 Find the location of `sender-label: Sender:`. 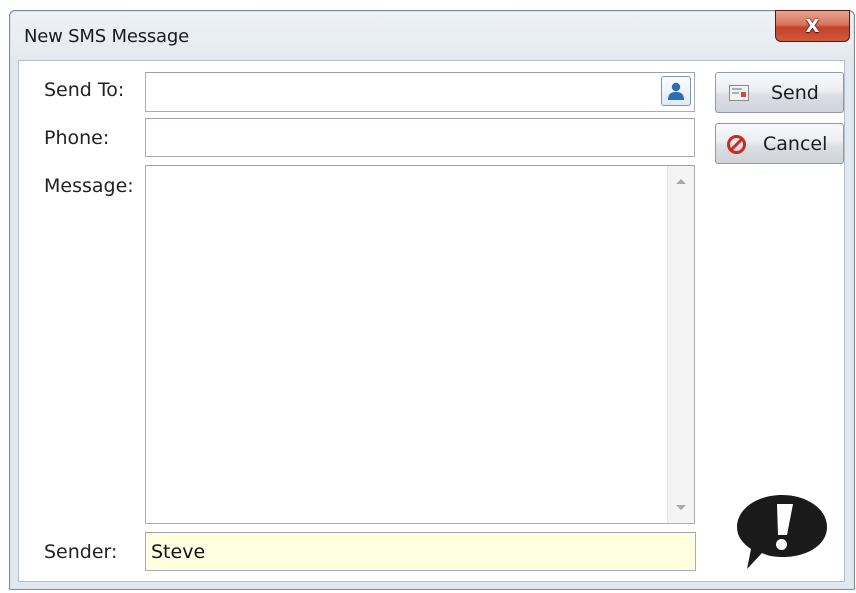

sender-label: Sender: is located at coordinates (81, 552).